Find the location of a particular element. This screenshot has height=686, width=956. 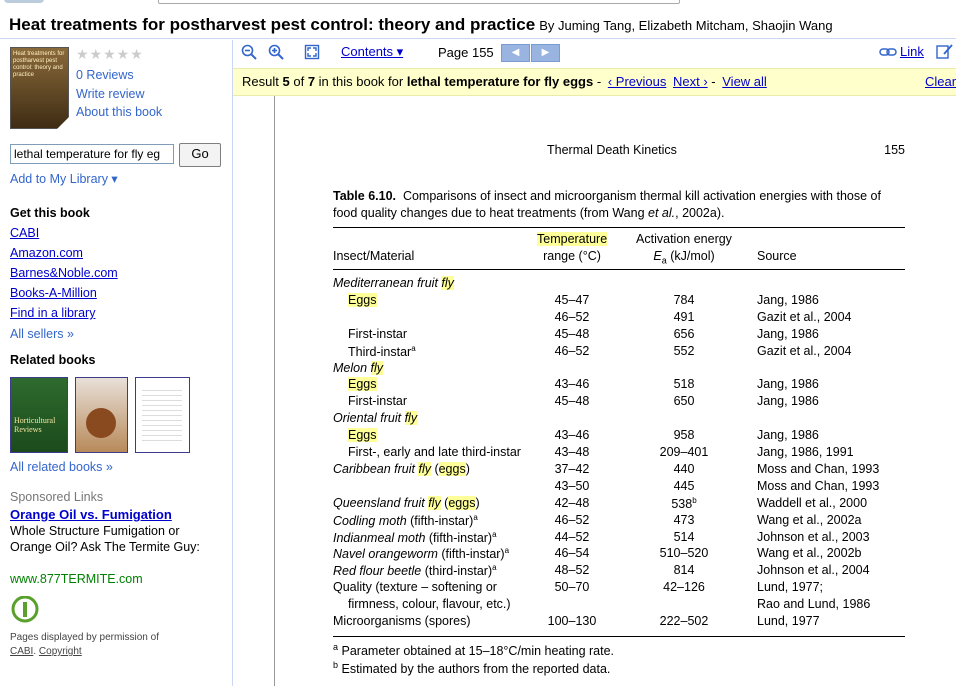

header-source: Source is located at coordinates (777, 256).